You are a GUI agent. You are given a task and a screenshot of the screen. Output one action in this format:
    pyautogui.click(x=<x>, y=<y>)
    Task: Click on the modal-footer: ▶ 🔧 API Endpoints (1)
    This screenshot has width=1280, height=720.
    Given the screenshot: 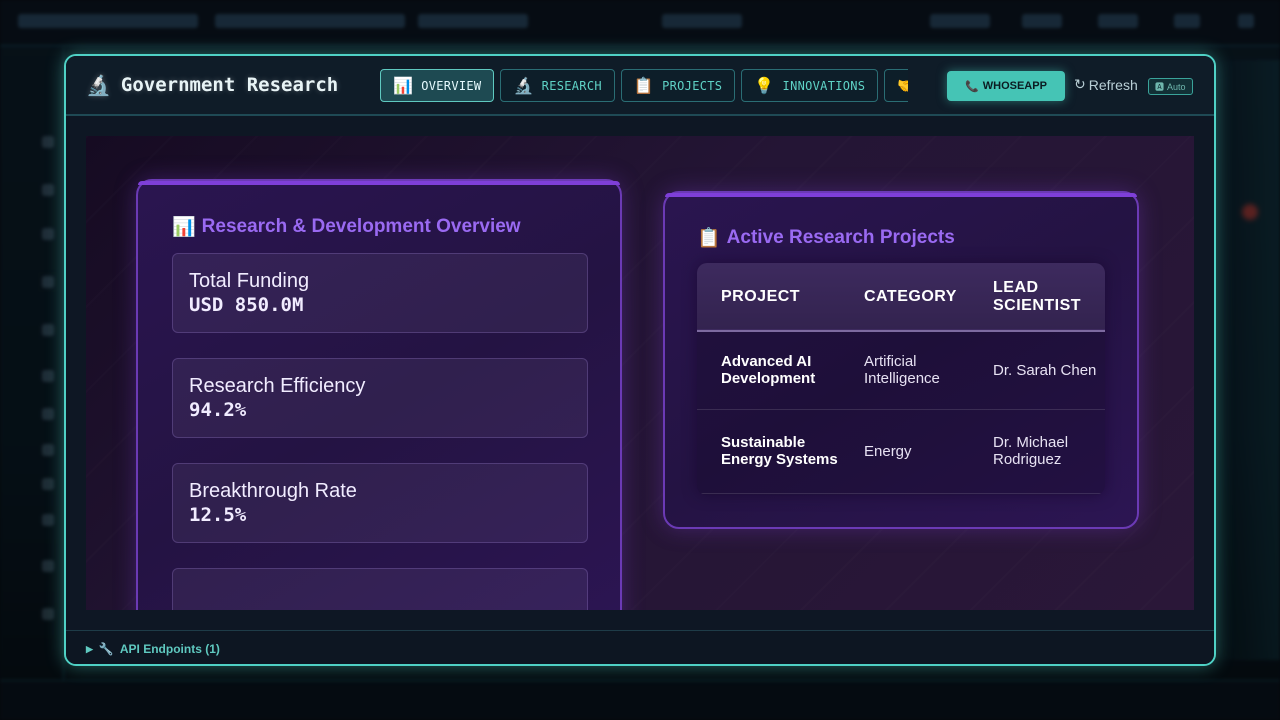 What is the action you would take?
    pyautogui.click(x=640, y=647)
    